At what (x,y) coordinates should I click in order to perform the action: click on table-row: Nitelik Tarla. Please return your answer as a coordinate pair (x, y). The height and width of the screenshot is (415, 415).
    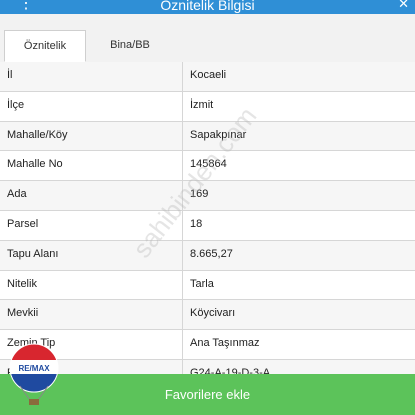
    Looking at the image, I should click on (207, 285).